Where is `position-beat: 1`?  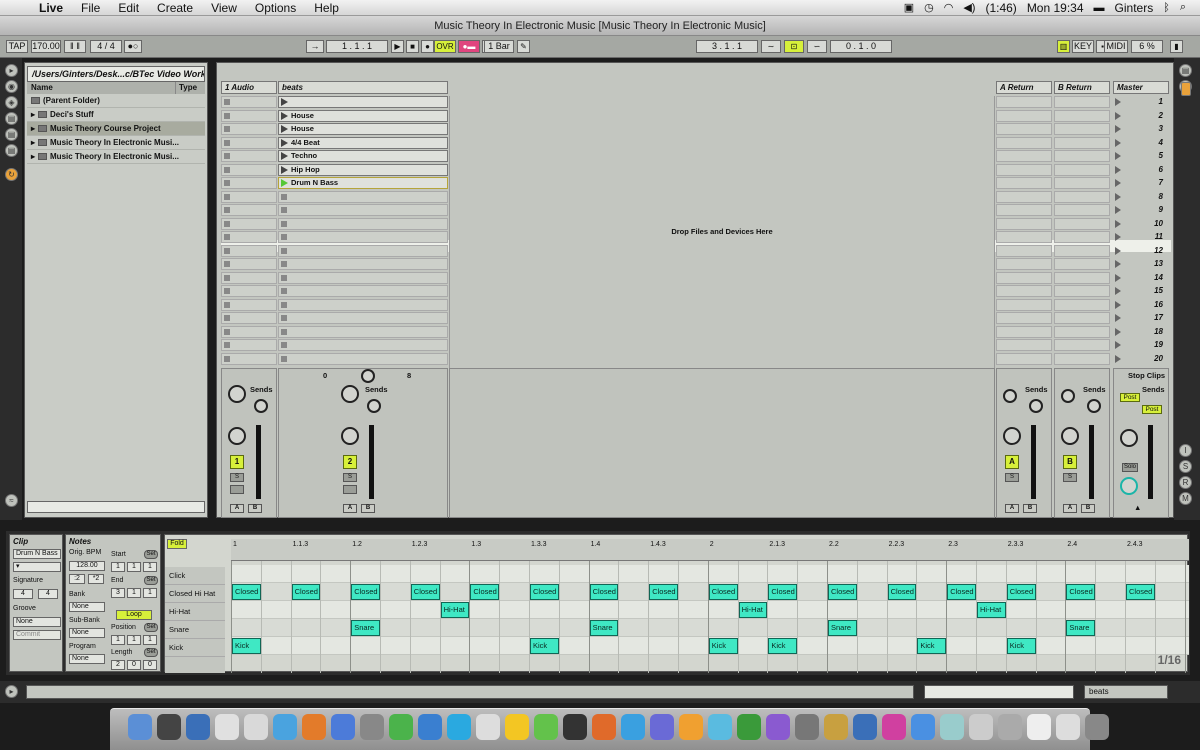 position-beat: 1 is located at coordinates (134, 640).